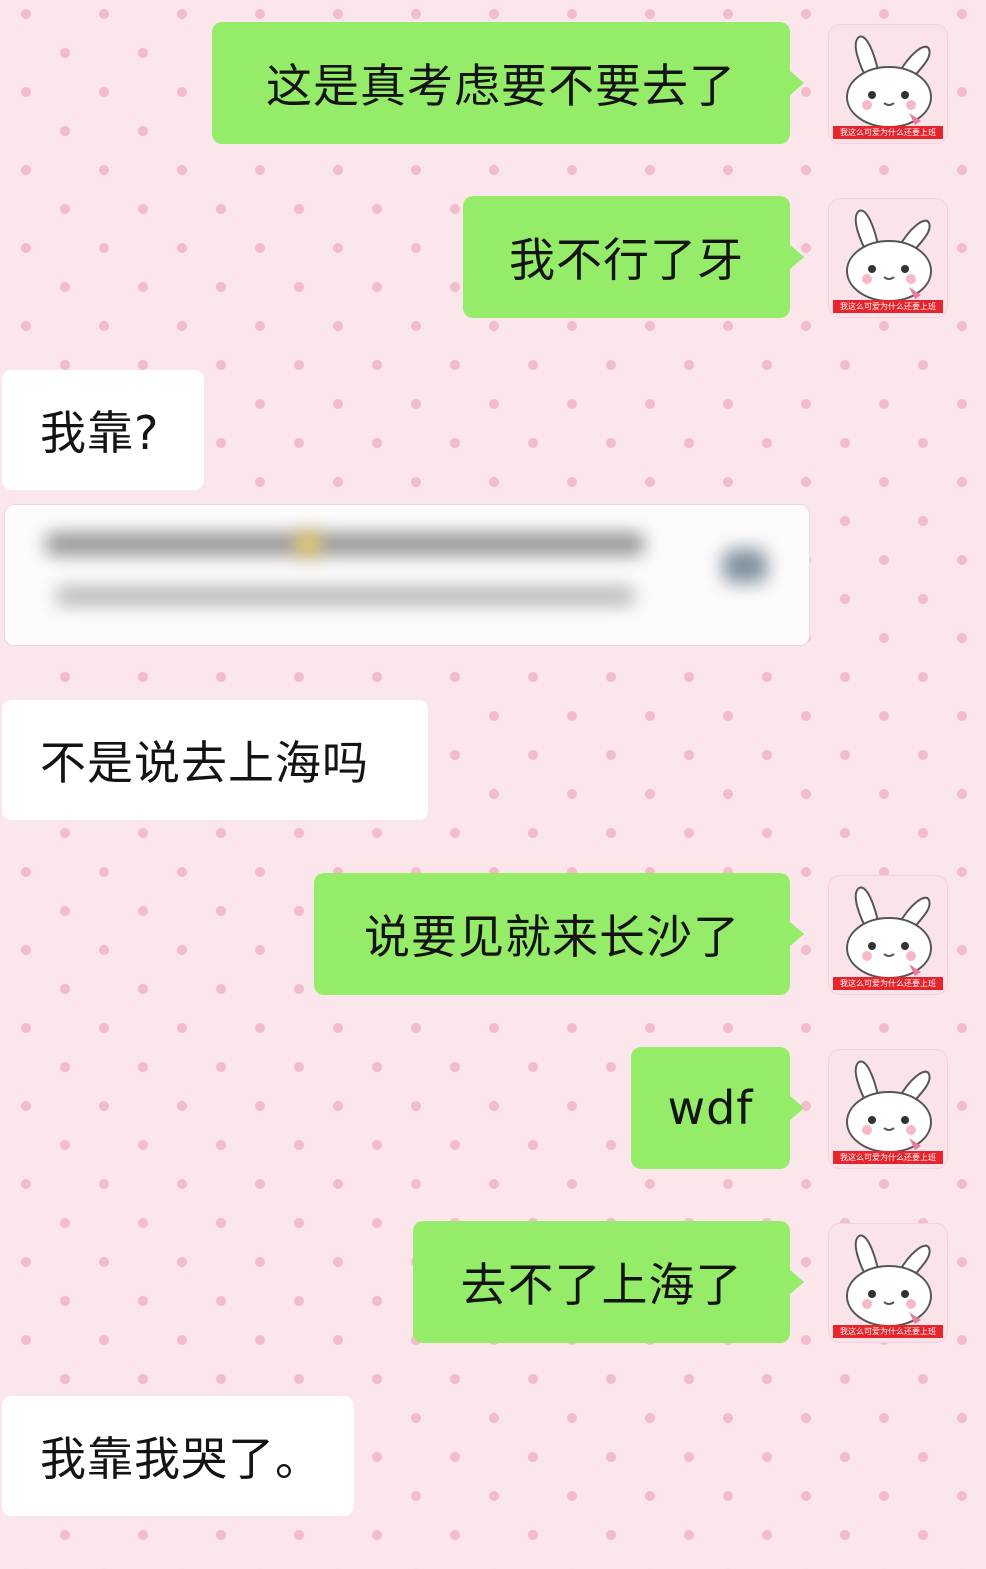 Image resolution: width=986 pixels, height=1569 pixels. I want to click on incoming-message: 我靠?, so click(103, 430).